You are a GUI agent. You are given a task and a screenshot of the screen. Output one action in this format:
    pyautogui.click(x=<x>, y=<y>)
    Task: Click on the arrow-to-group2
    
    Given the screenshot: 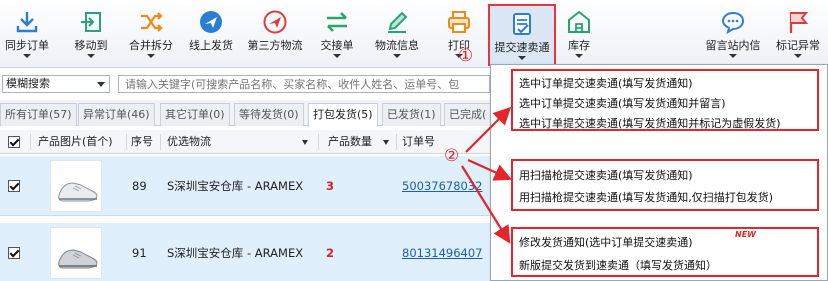 What is the action you would take?
    pyautogui.click(x=490, y=169)
    